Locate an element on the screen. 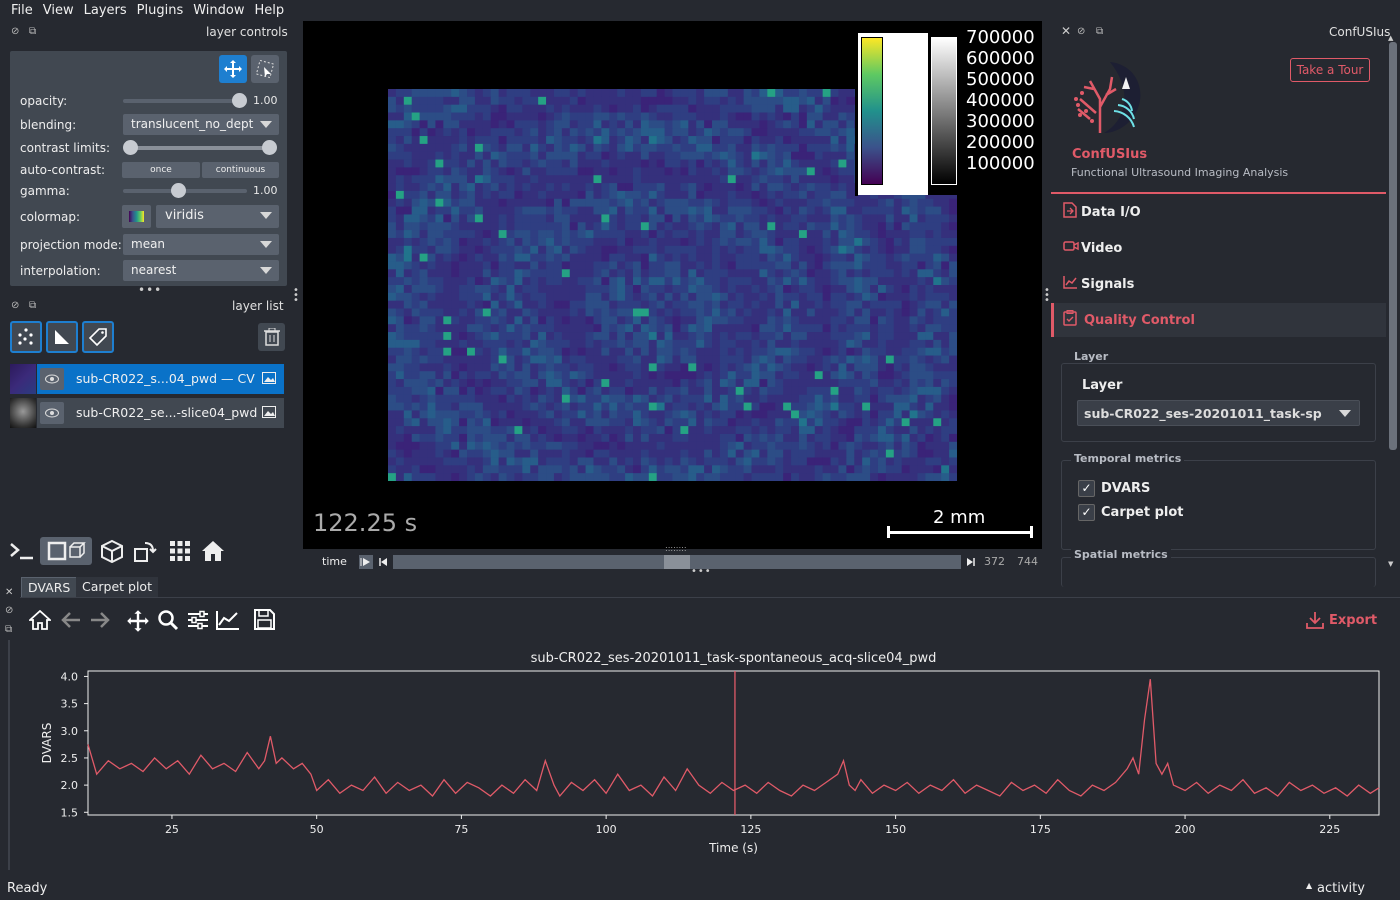 The width and height of the screenshot is (1400, 900). step-forward-button is located at coordinates (971, 562).